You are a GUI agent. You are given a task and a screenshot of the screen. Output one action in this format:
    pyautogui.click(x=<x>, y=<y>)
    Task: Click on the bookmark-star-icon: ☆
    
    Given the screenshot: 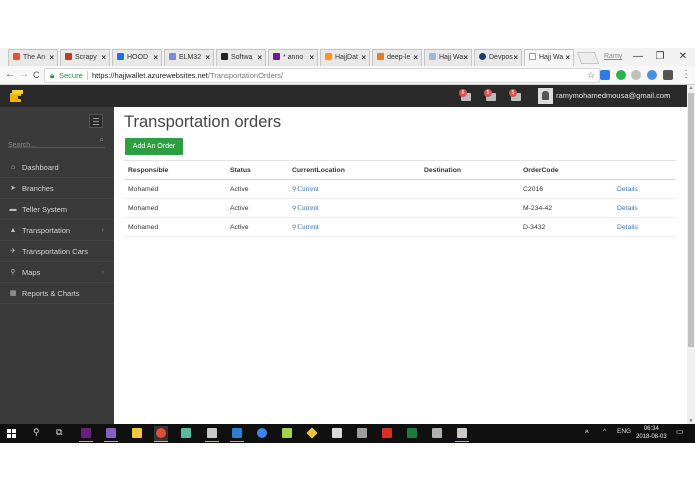 What is the action you would take?
    pyautogui.click(x=591, y=75)
    